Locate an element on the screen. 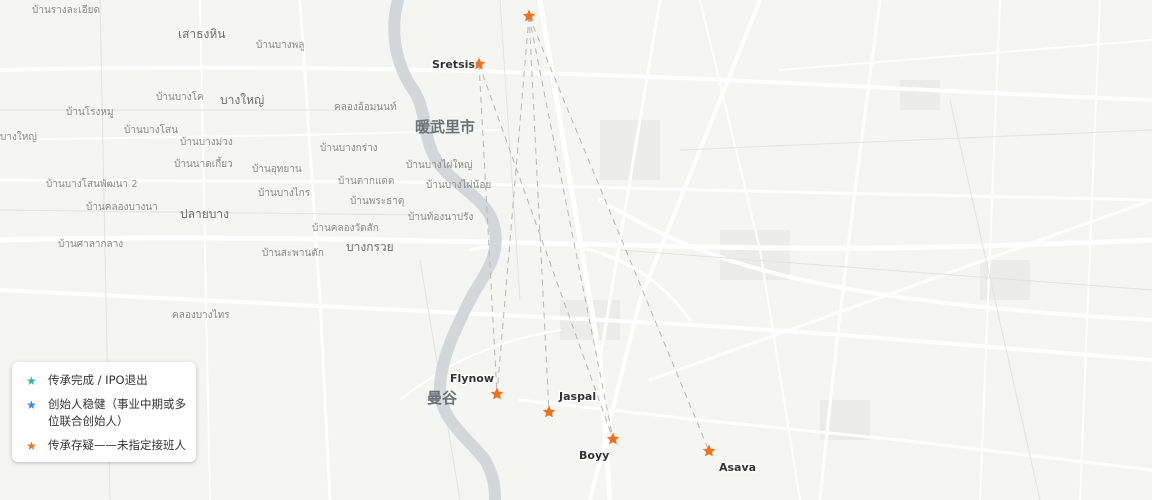 This screenshot has height=500, width=1152. place-label: บ้านบางพลู is located at coordinates (280, 45).